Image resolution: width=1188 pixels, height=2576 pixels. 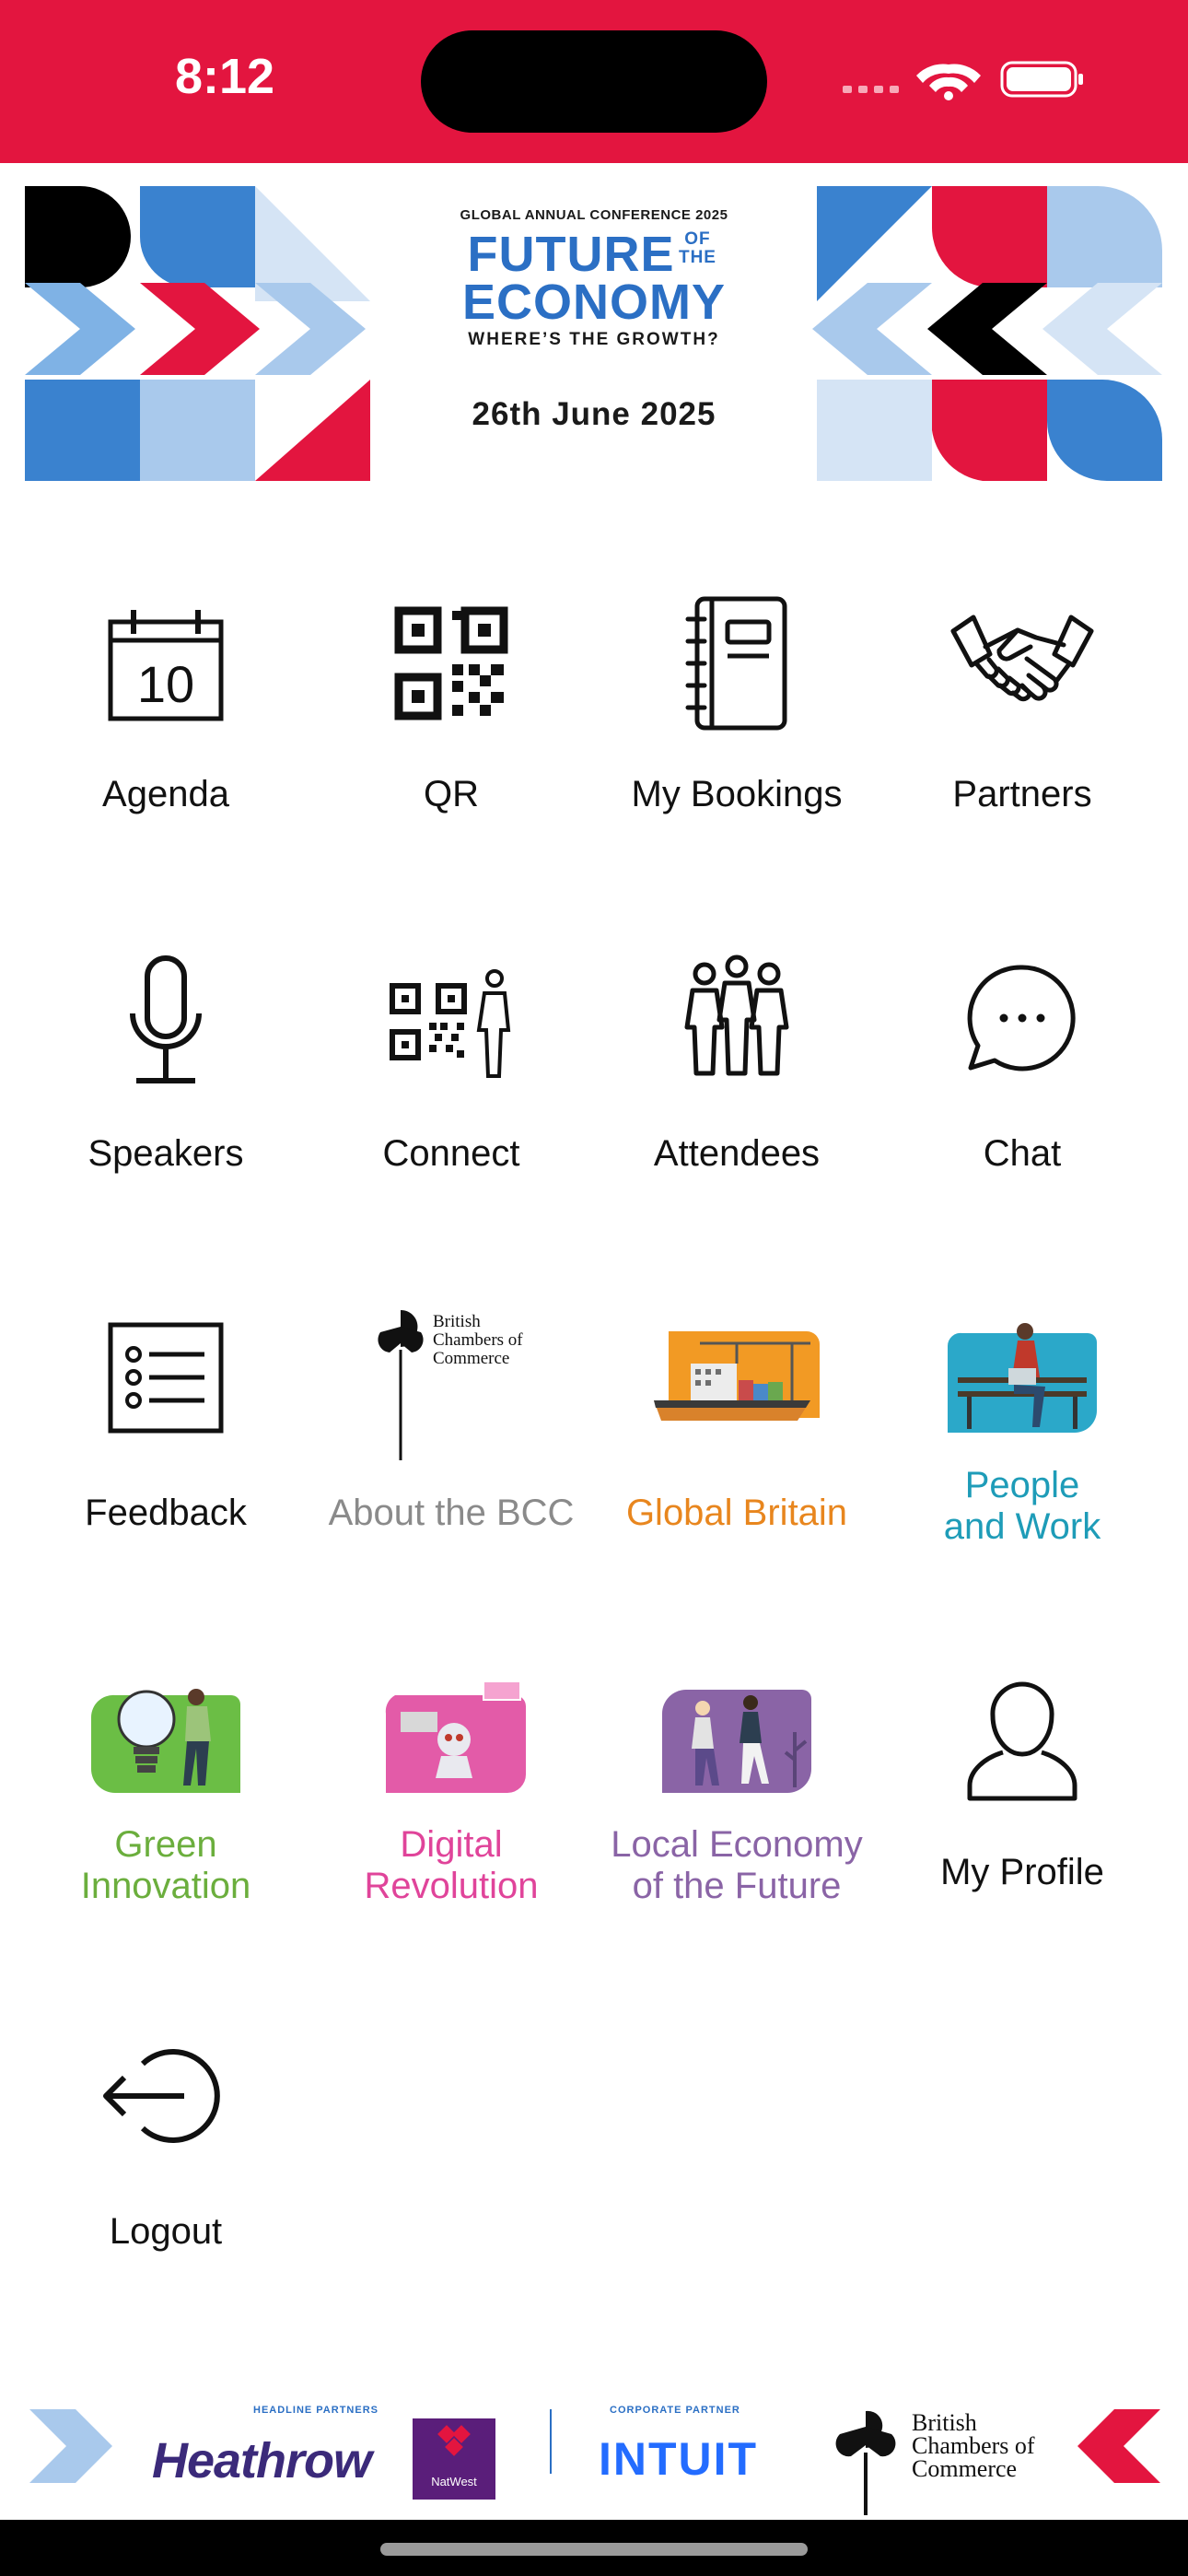 What do you see at coordinates (679, 2459) in the screenshot?
I see `intuit-logo: INTUIT` at bounding box center [679, 2459].